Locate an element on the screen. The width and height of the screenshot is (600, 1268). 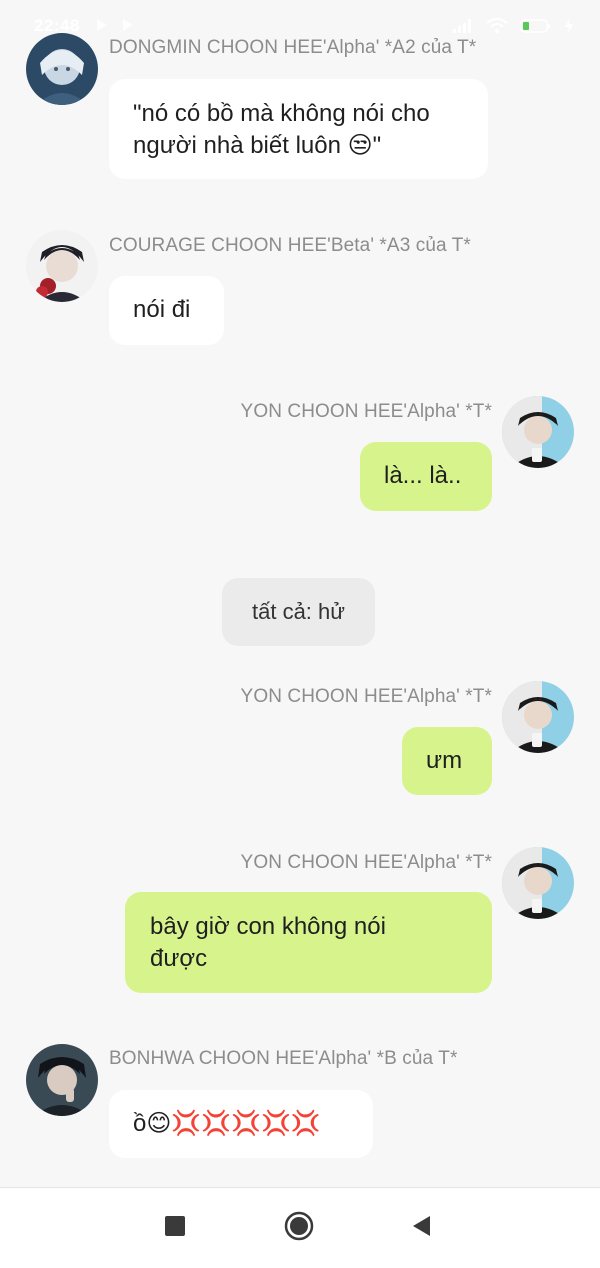
triangle-back-icon is located at coordinates (421, 1228).